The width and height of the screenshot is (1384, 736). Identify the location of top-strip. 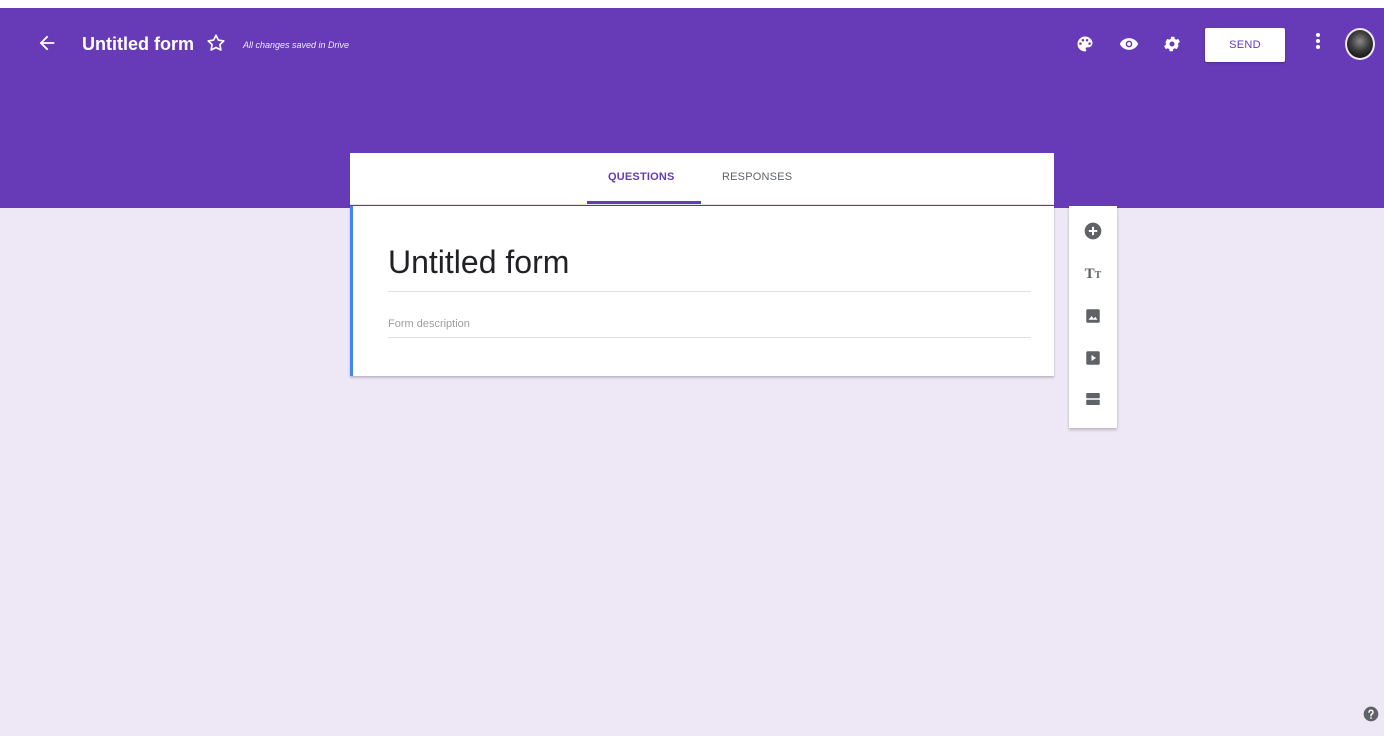
(692, 4).